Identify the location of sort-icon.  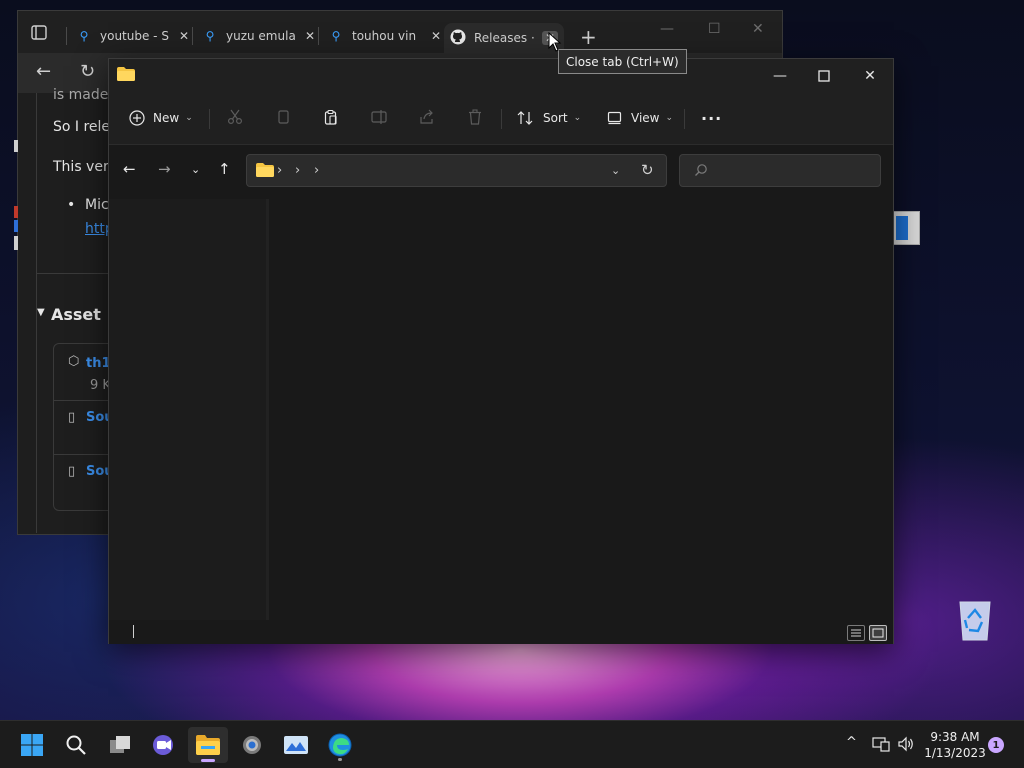
(526, 118).